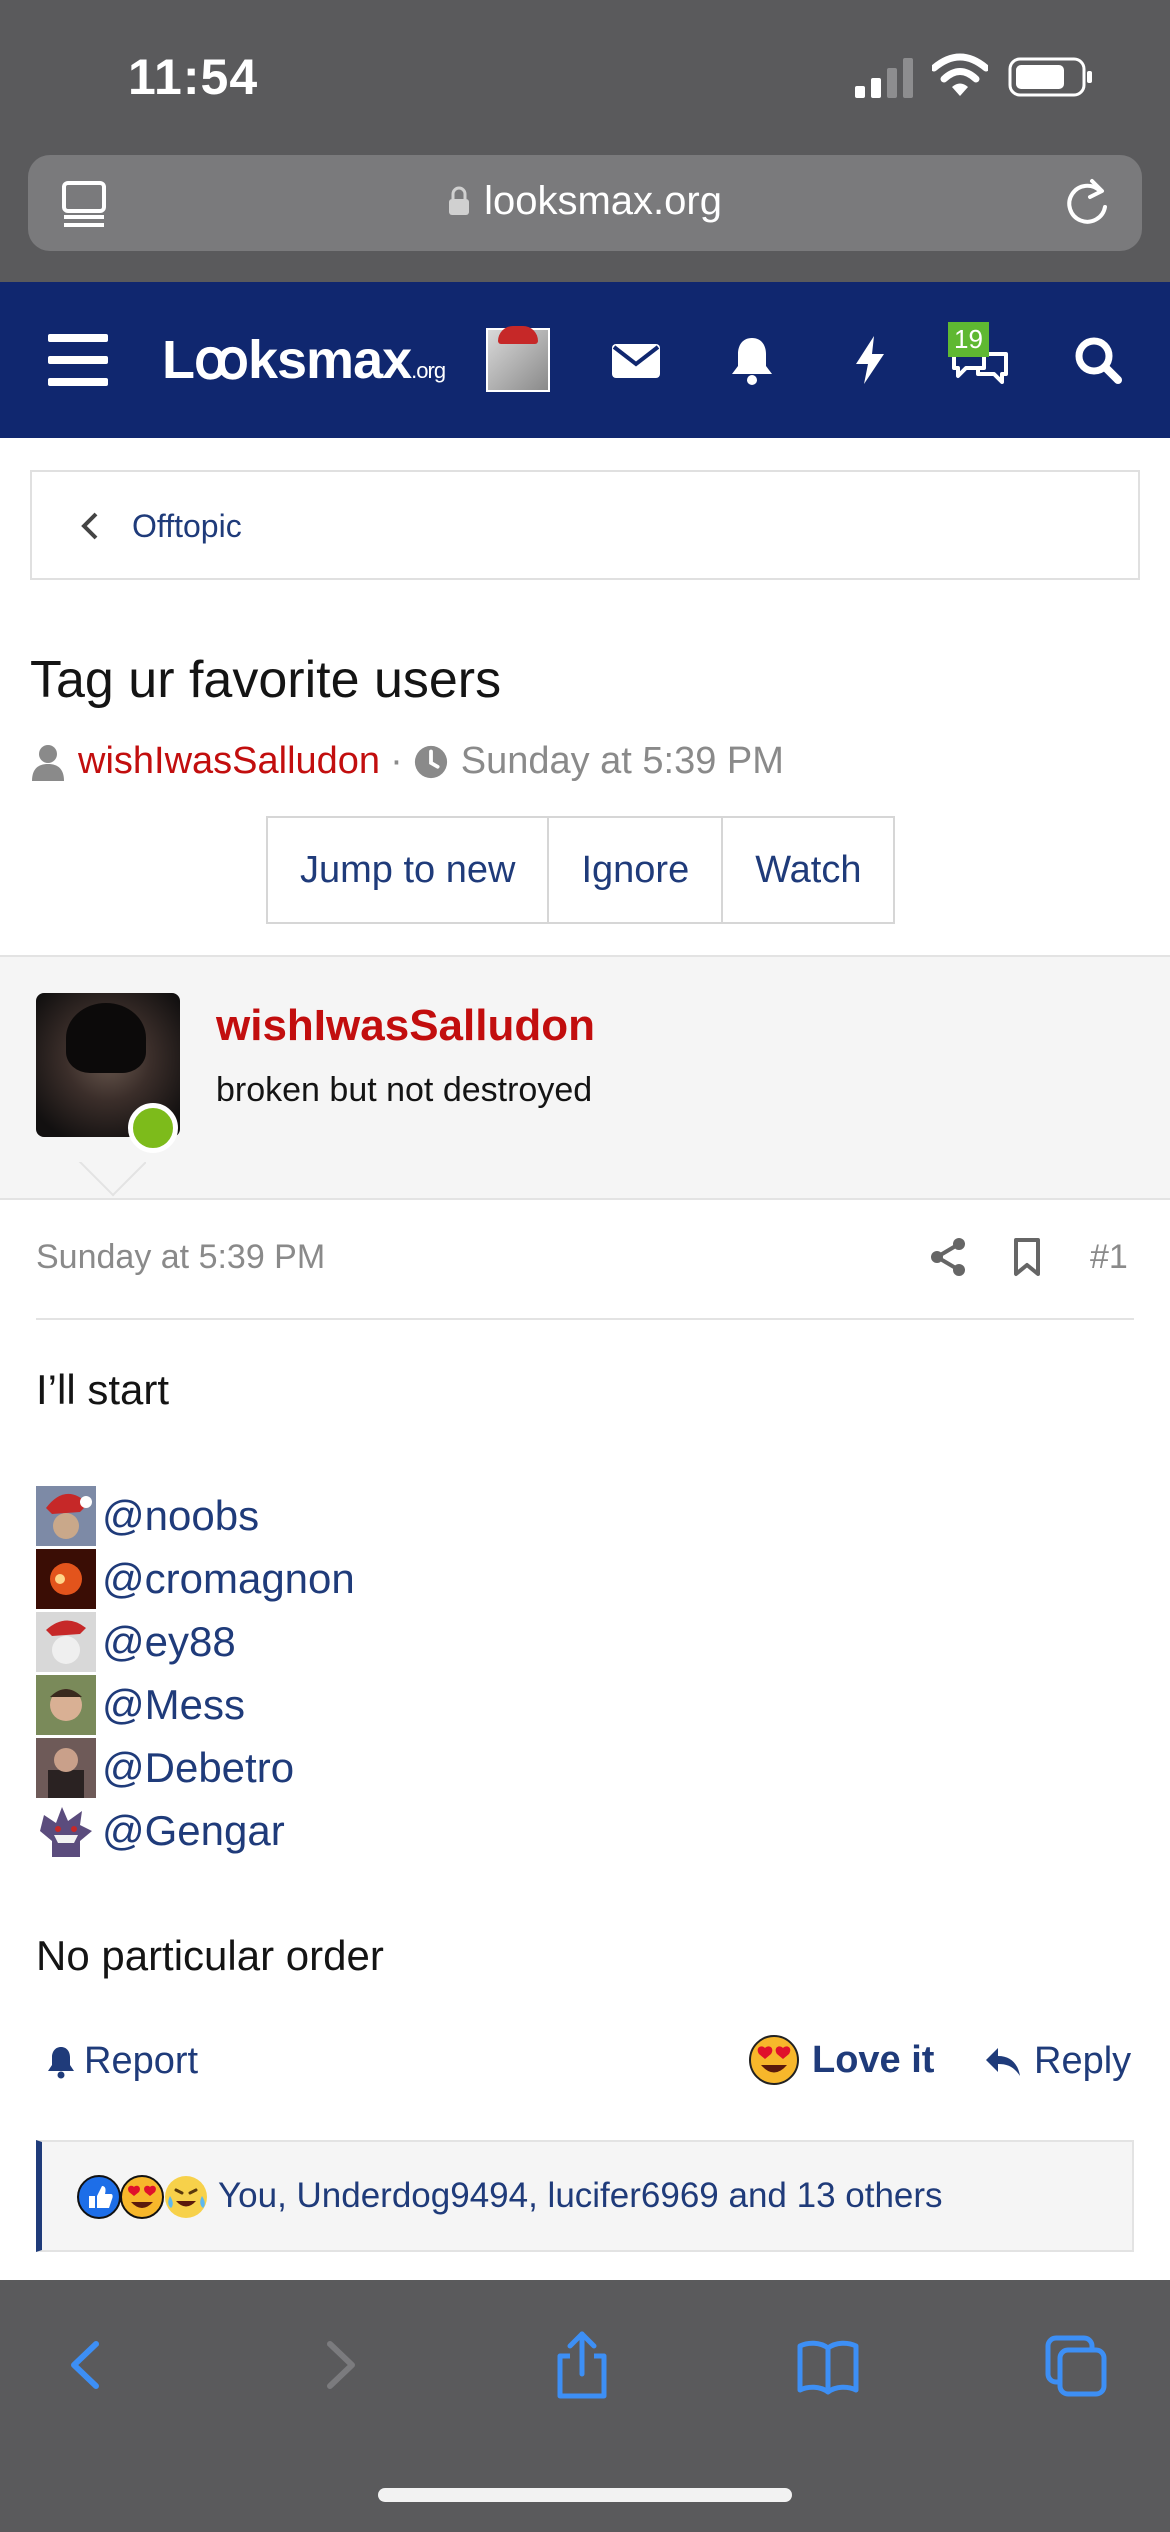 The width and height of the screenshot is (1170, 2532). I want to click on mention-item: @Debetro, so click(165, 1768).